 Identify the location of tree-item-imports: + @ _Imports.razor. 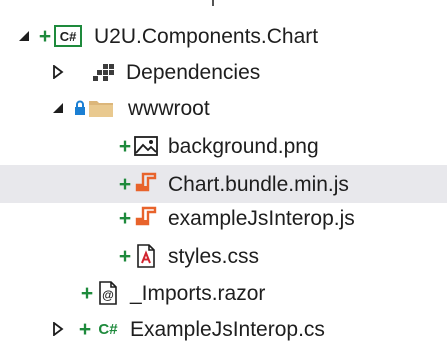
(223, 293).